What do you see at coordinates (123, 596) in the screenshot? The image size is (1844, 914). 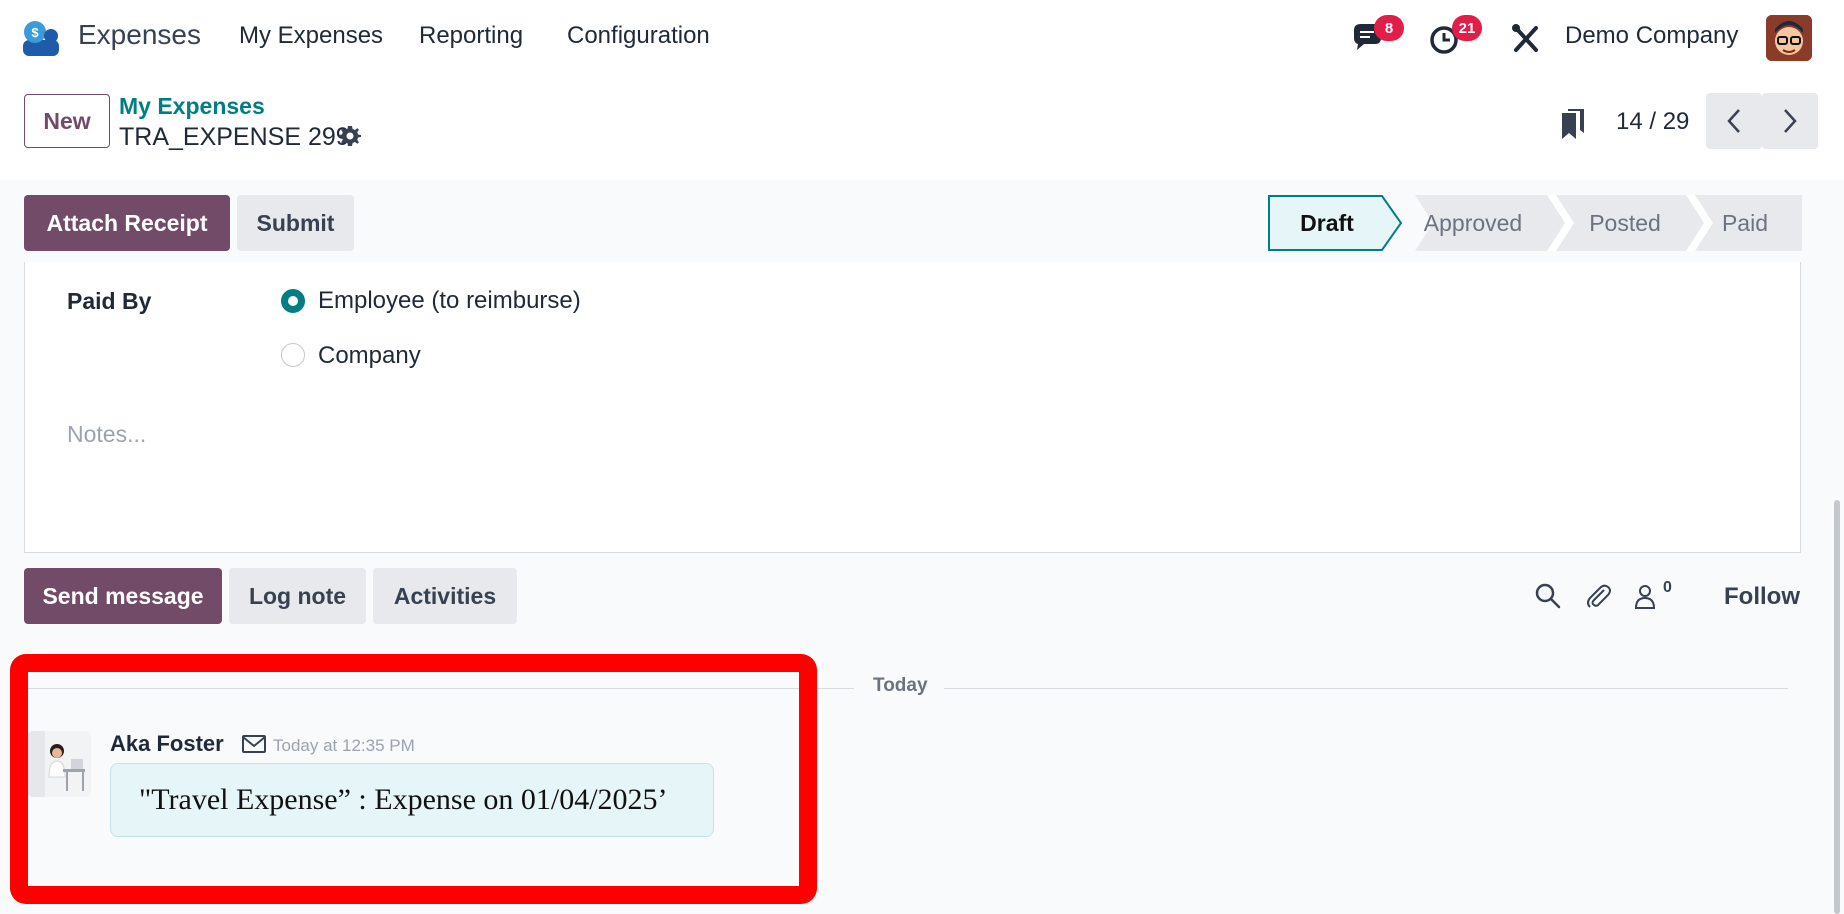 I see `send-message-button: Send message` at bounding box center [123, 596].